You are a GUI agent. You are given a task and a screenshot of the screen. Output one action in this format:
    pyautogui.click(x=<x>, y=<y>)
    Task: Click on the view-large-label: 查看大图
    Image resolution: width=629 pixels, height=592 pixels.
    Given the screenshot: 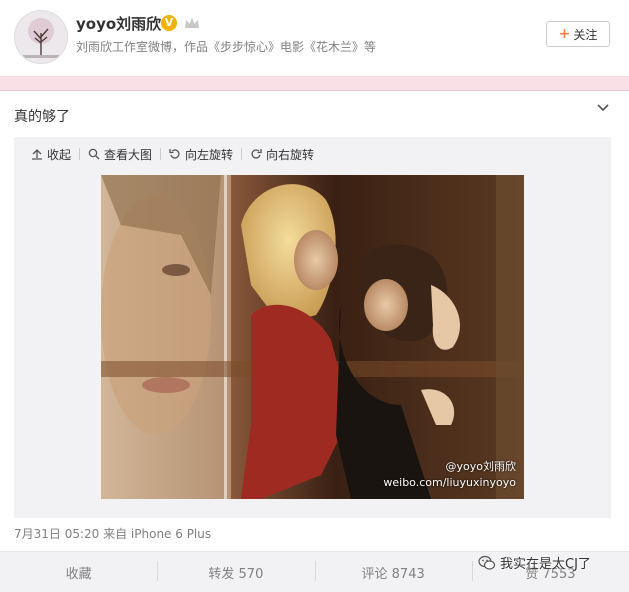 What is the action you would take?
    pyautogui.click(x=128, y=154)
    